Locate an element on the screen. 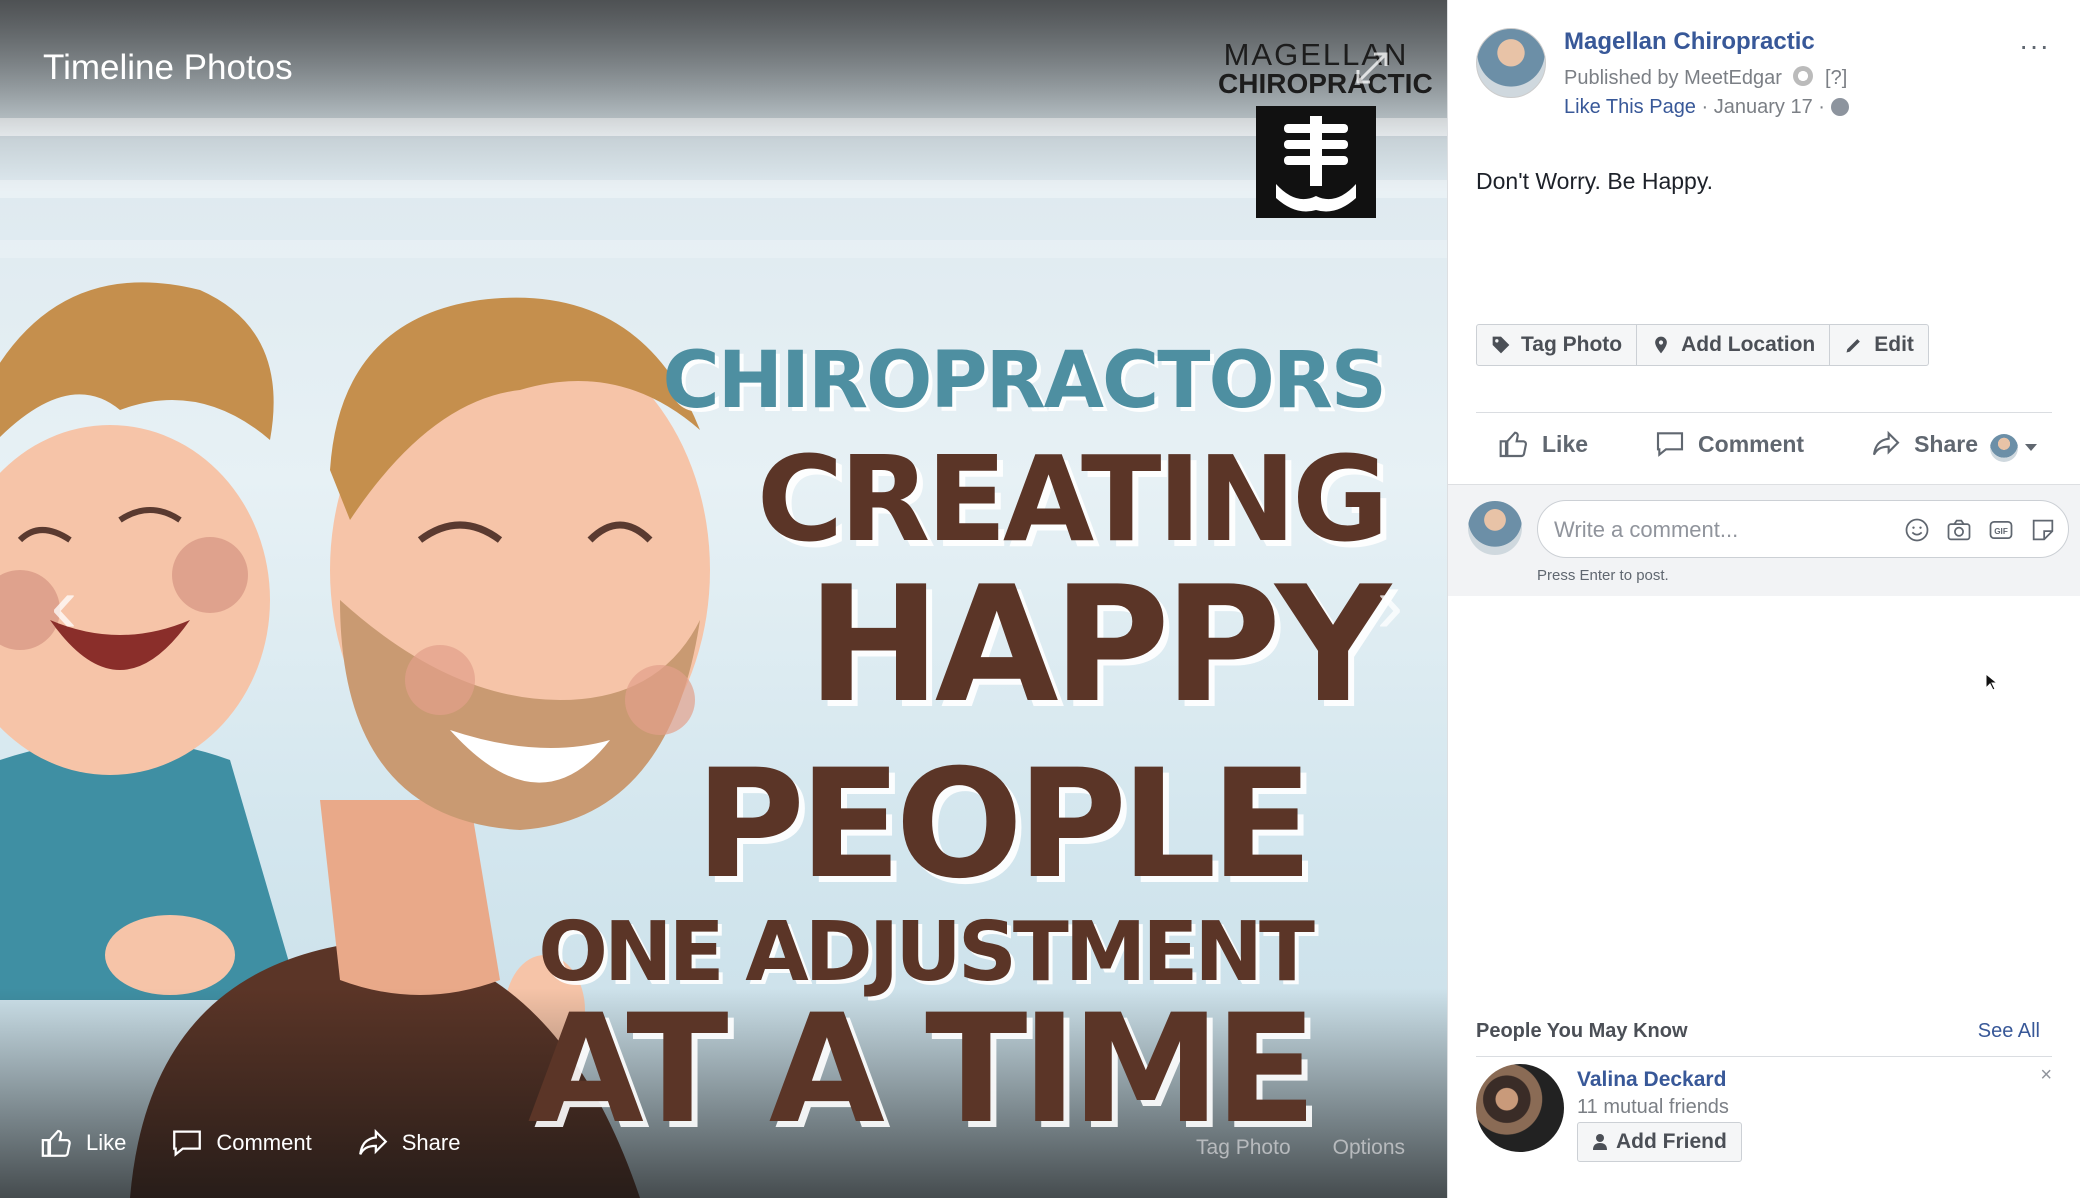 The image size is (2080, 1198). camera-icon is located at coordinates (1959, 530).